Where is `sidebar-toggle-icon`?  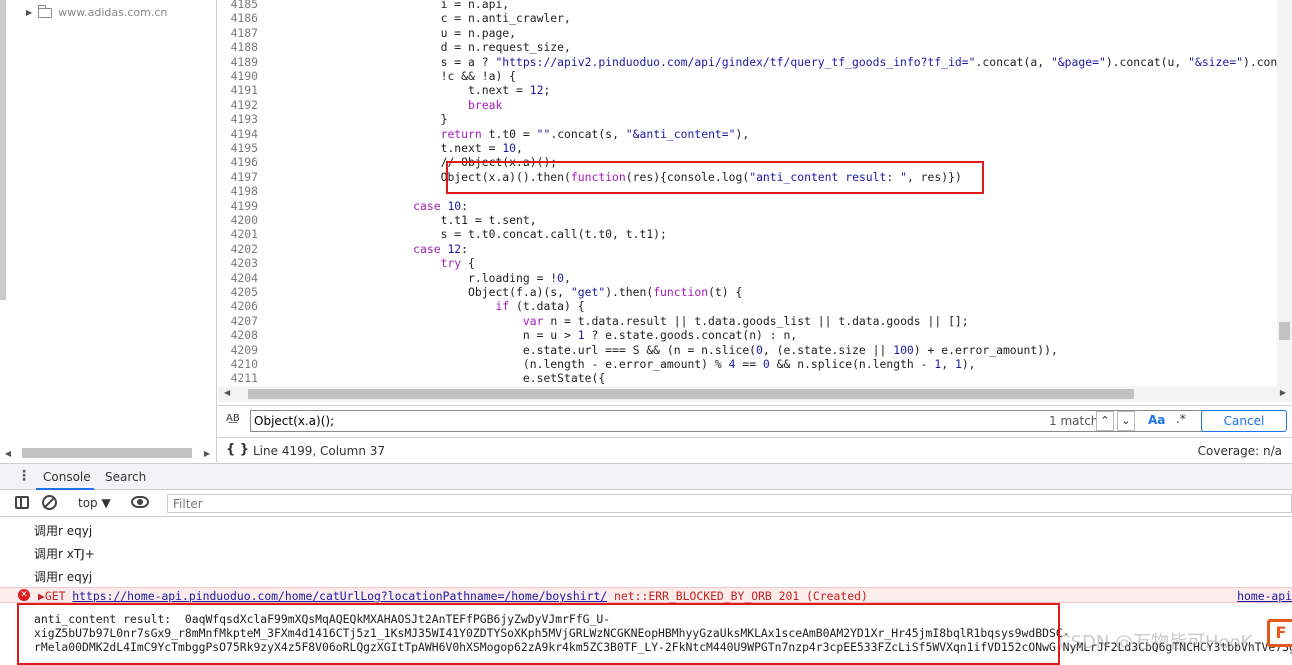 sidebar-toggle-icon is located at coordinates (22, 502).